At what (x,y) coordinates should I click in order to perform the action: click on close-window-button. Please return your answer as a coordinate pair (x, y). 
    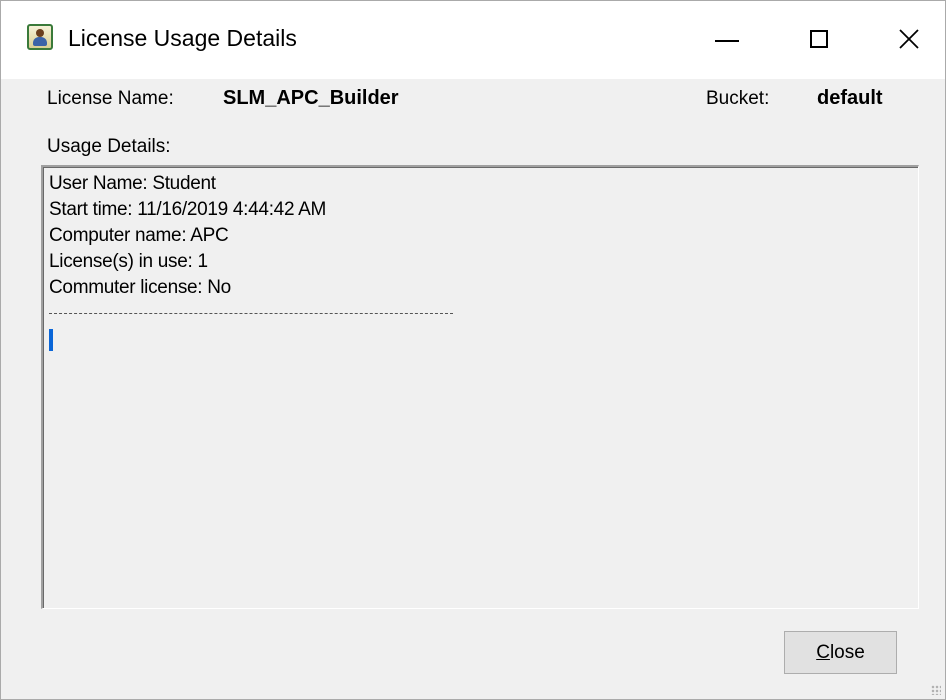
    Looking at the image, I should click on (904, 39).